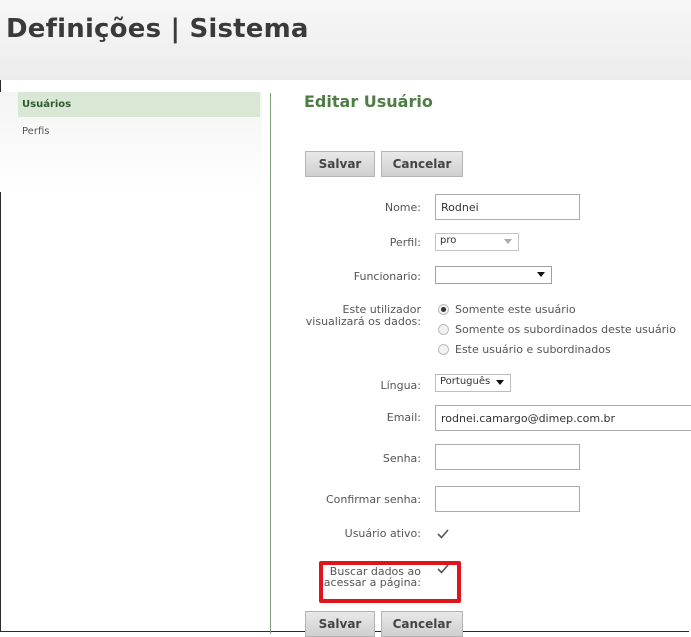  Describe the element at coordinates (270, 363) in the screenshot. I see `vertical-divider` at that location.